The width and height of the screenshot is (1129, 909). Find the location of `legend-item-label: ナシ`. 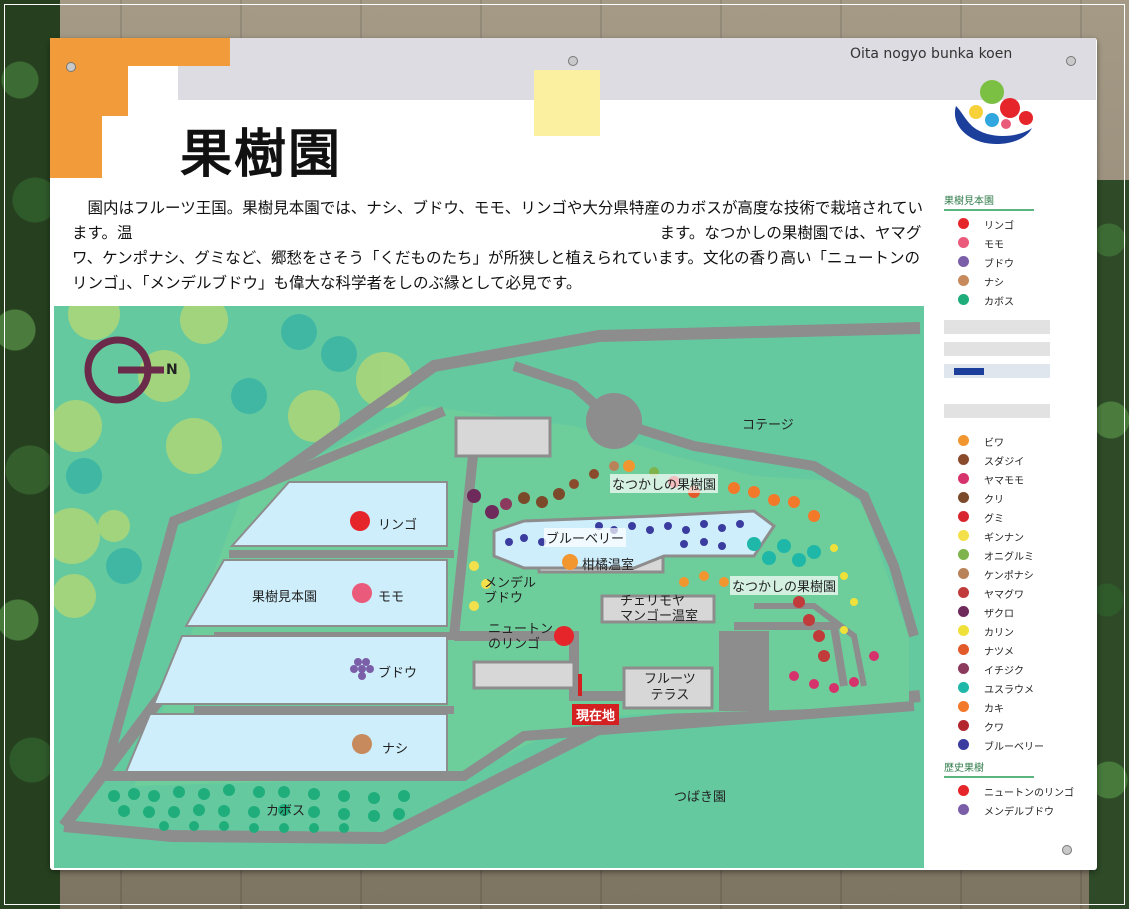

legend-item-label: ナシ is located at coordinates (994, 283).